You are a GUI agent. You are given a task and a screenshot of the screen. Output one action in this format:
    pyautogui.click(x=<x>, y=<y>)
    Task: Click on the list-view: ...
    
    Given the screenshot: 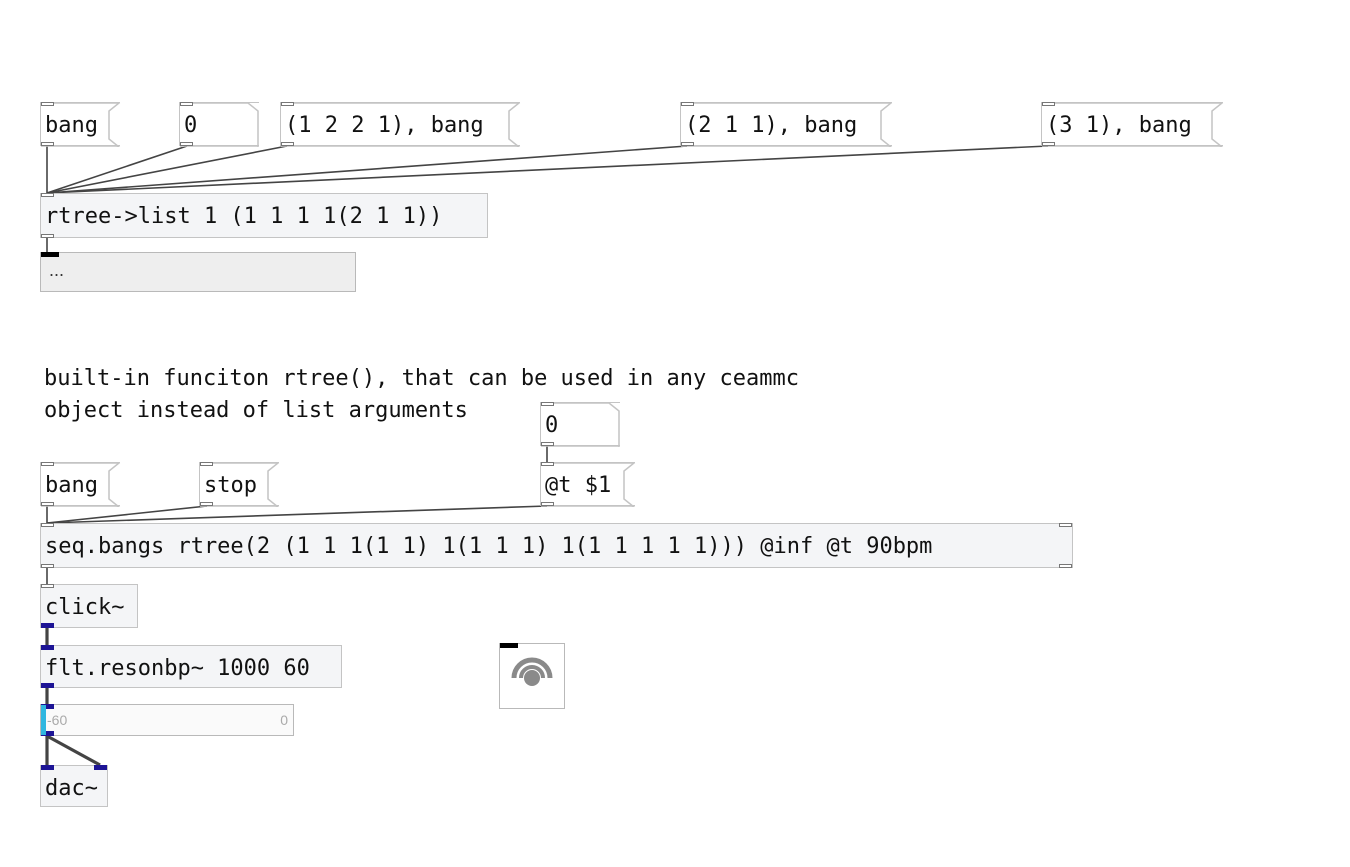 What is the action you would take?
    pyautogui.click(x=198, y=272)
    